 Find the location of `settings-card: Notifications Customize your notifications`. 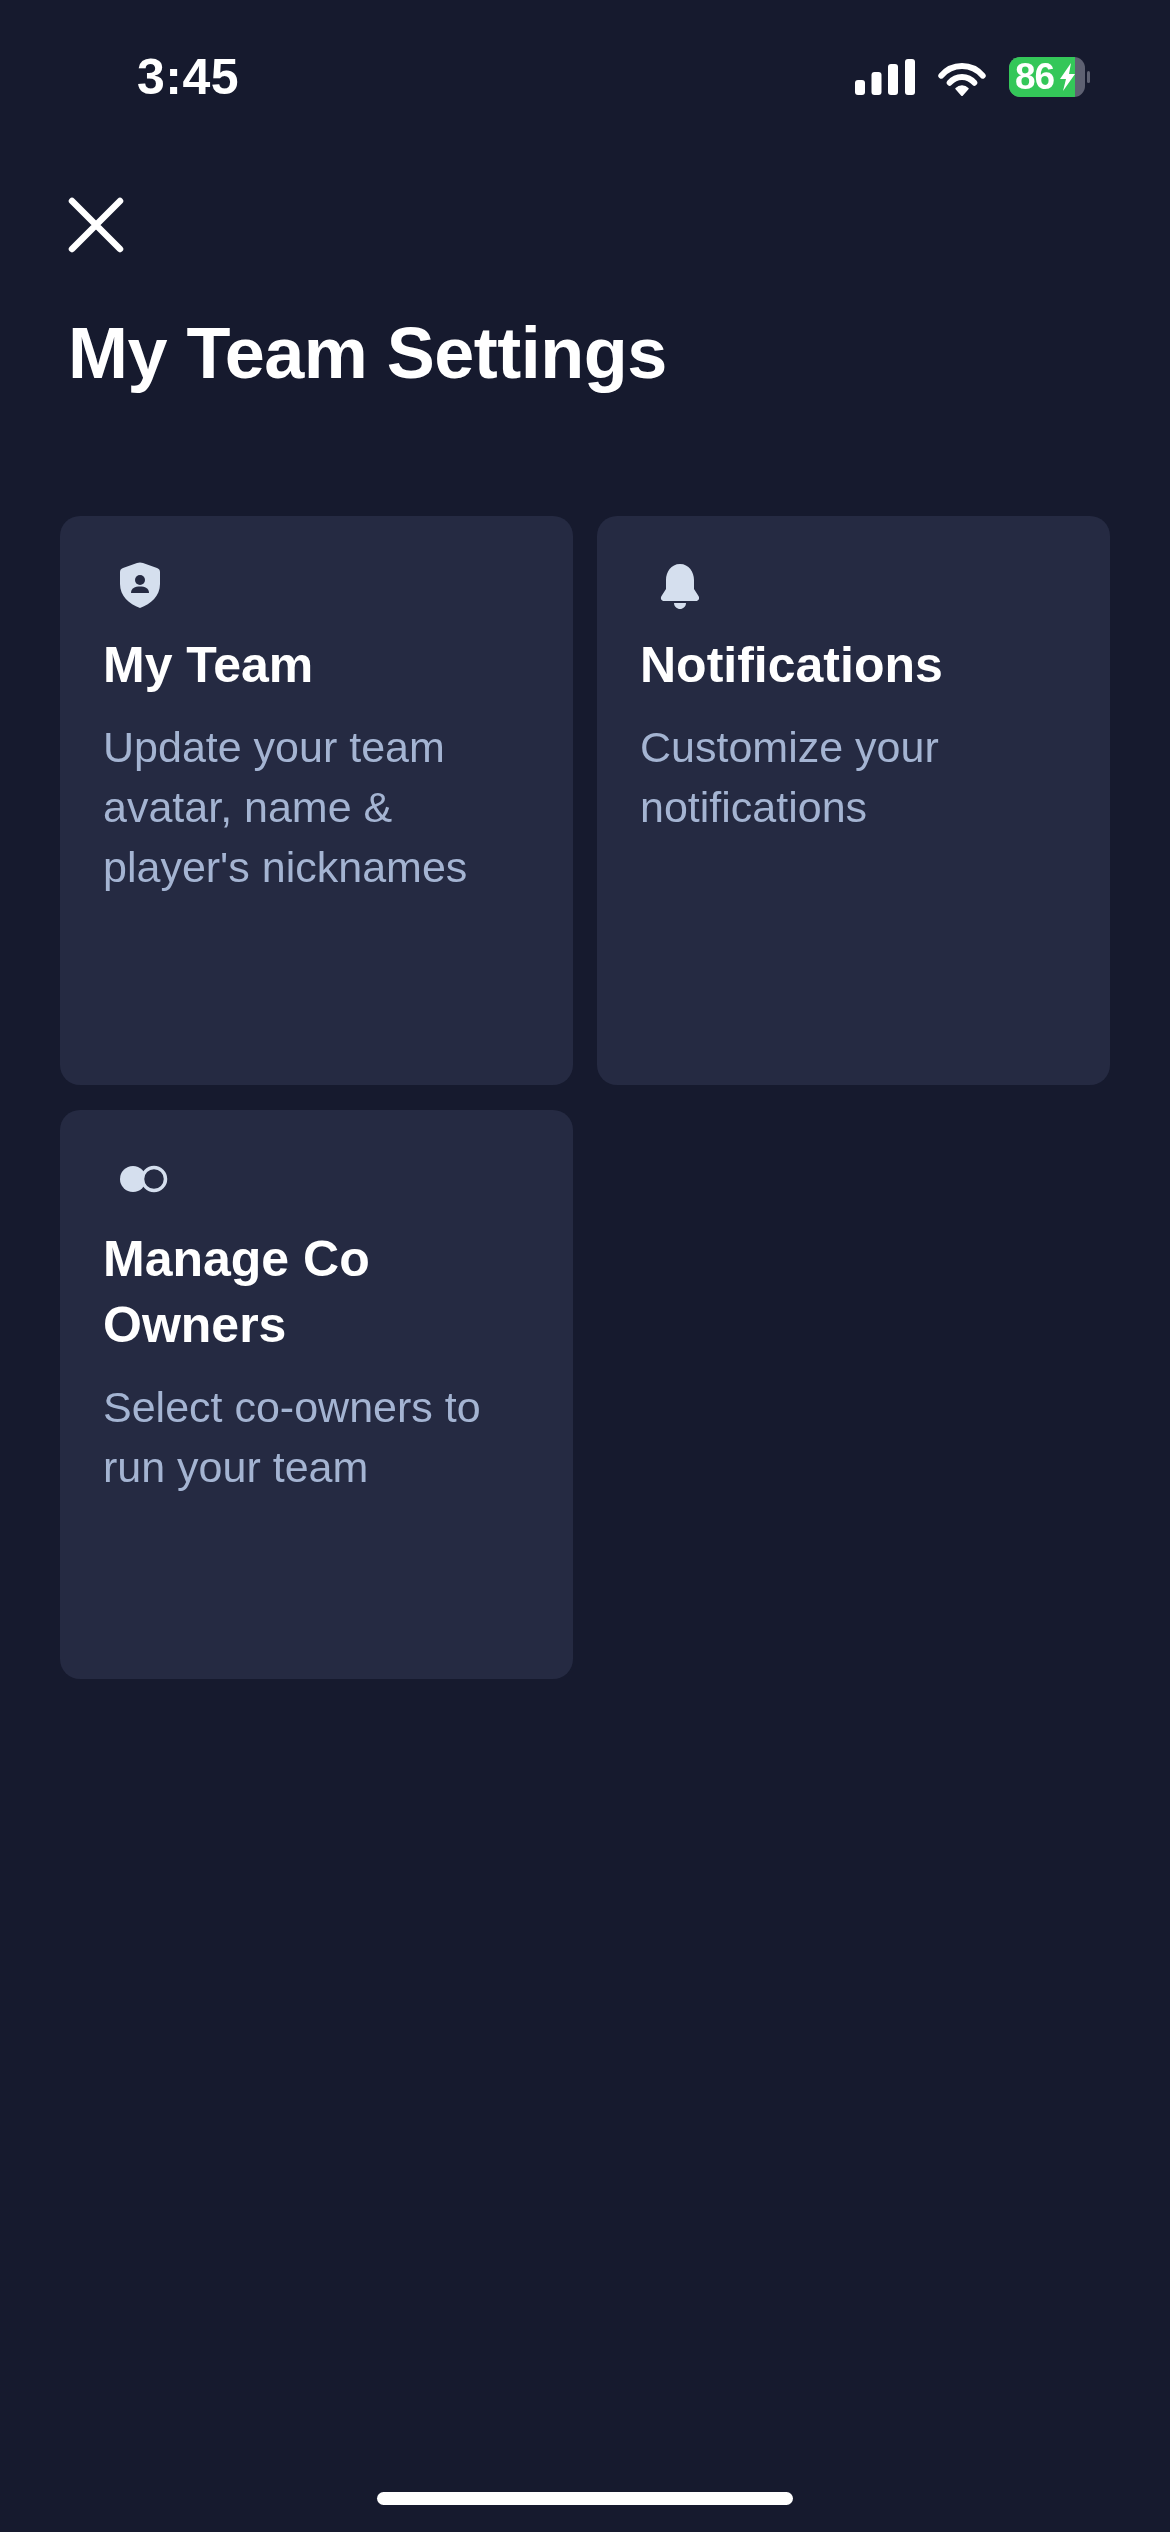

settings-card: Notifications Customize your notifications is located at coordinates (853, 800).